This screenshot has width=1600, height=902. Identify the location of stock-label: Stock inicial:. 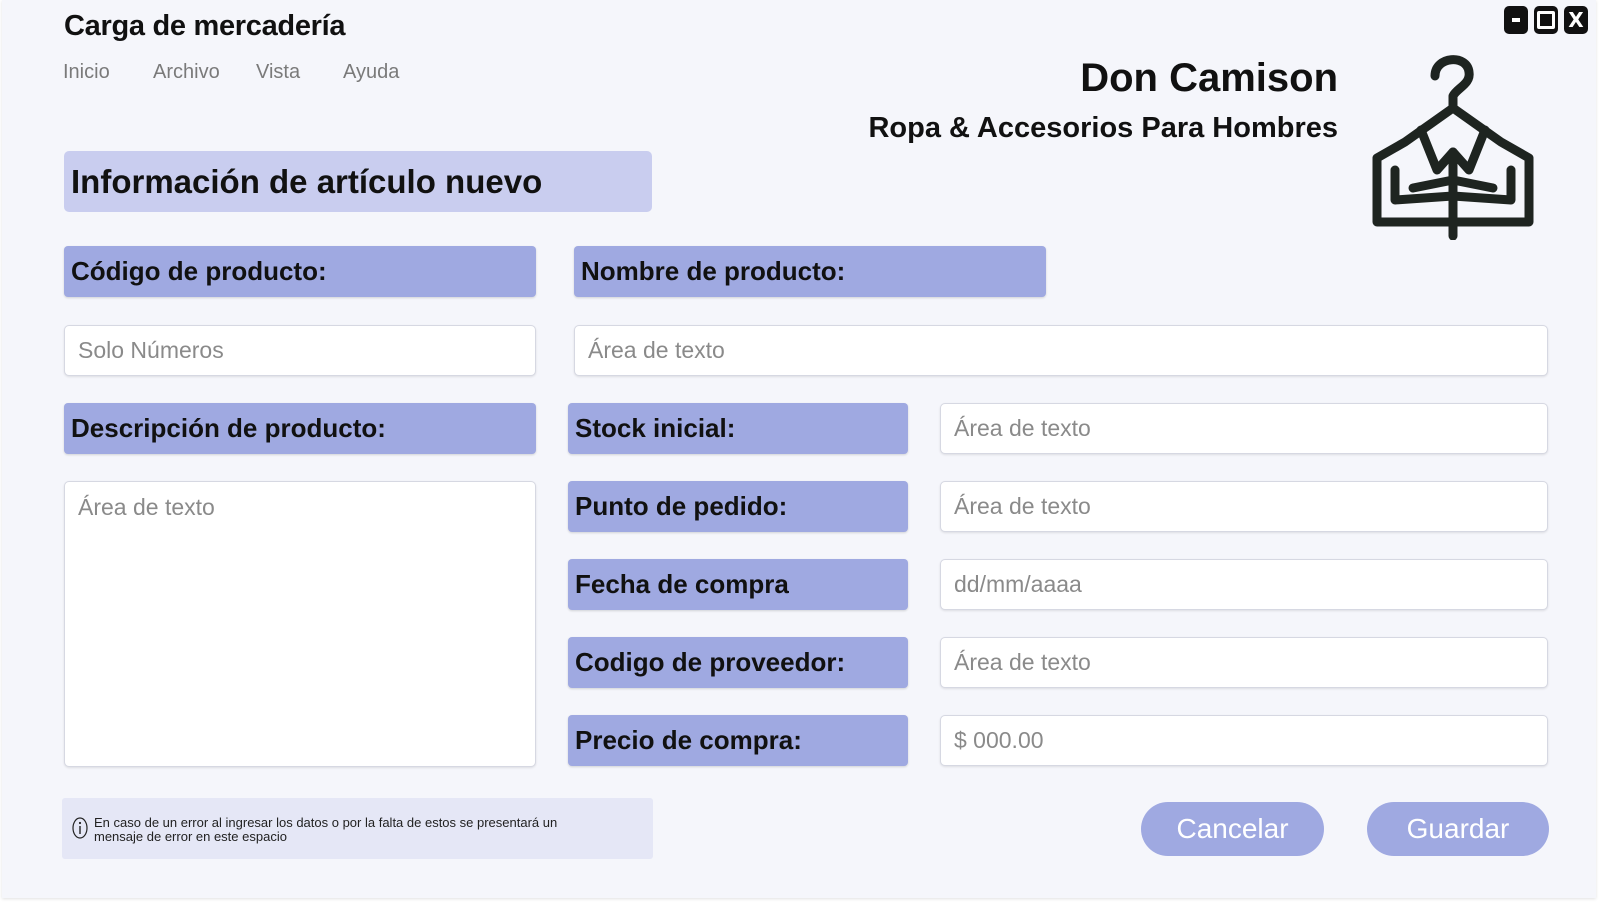
(738, 428).